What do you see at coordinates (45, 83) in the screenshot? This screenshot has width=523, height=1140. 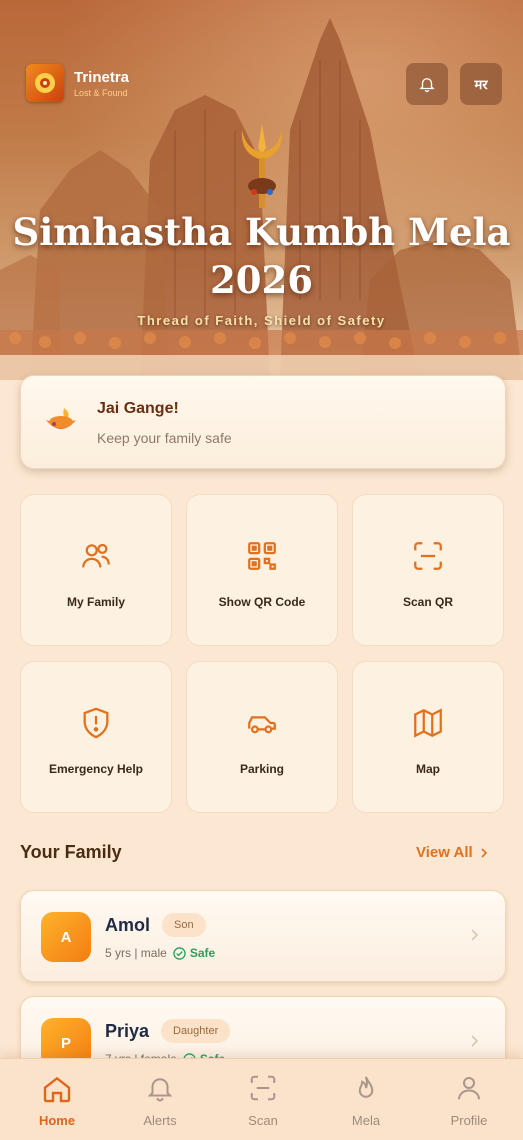 I see `trinetra-logo-icon` at bounding box center [45, 83].